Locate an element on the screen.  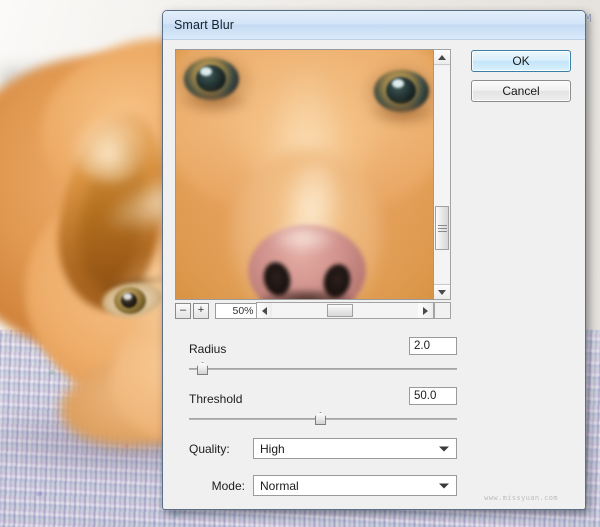
radius-slider-thumb is located at coordinates (203, 368).